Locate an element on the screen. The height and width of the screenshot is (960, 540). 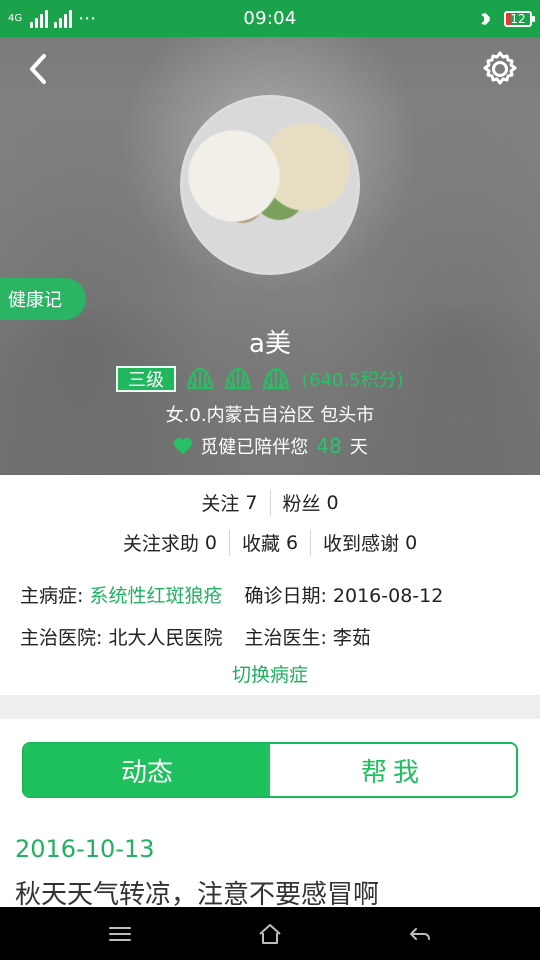
disease-label: 主病症: is located at coordinates (52, 596).